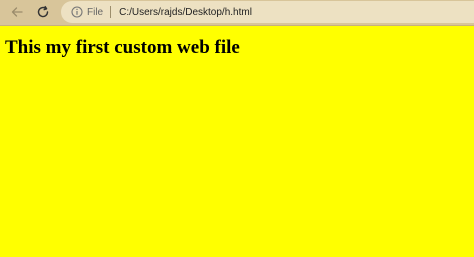 This screenshot has width=474, height=257. Describe the element at coordinates (122, 47) in the screenshot. I see `page-heading: This my first custom web file` at that location.